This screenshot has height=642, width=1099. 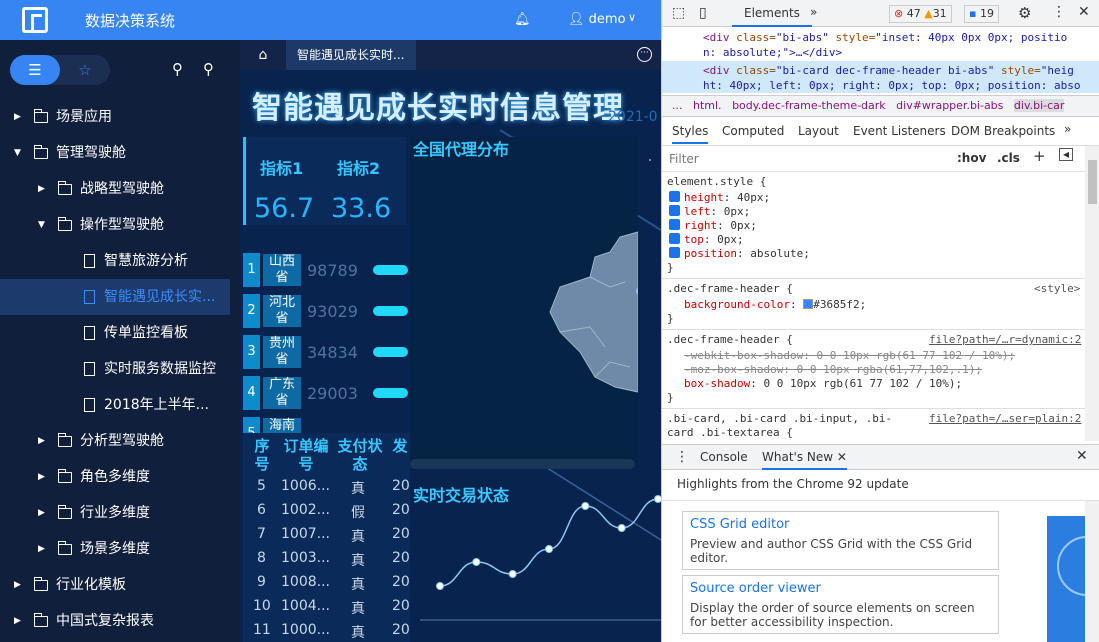 What do you see at coordinates (1082, 456) in the screenshot?
I see `close-drawer-icon: ✕` at bounding box center [1082, 456].